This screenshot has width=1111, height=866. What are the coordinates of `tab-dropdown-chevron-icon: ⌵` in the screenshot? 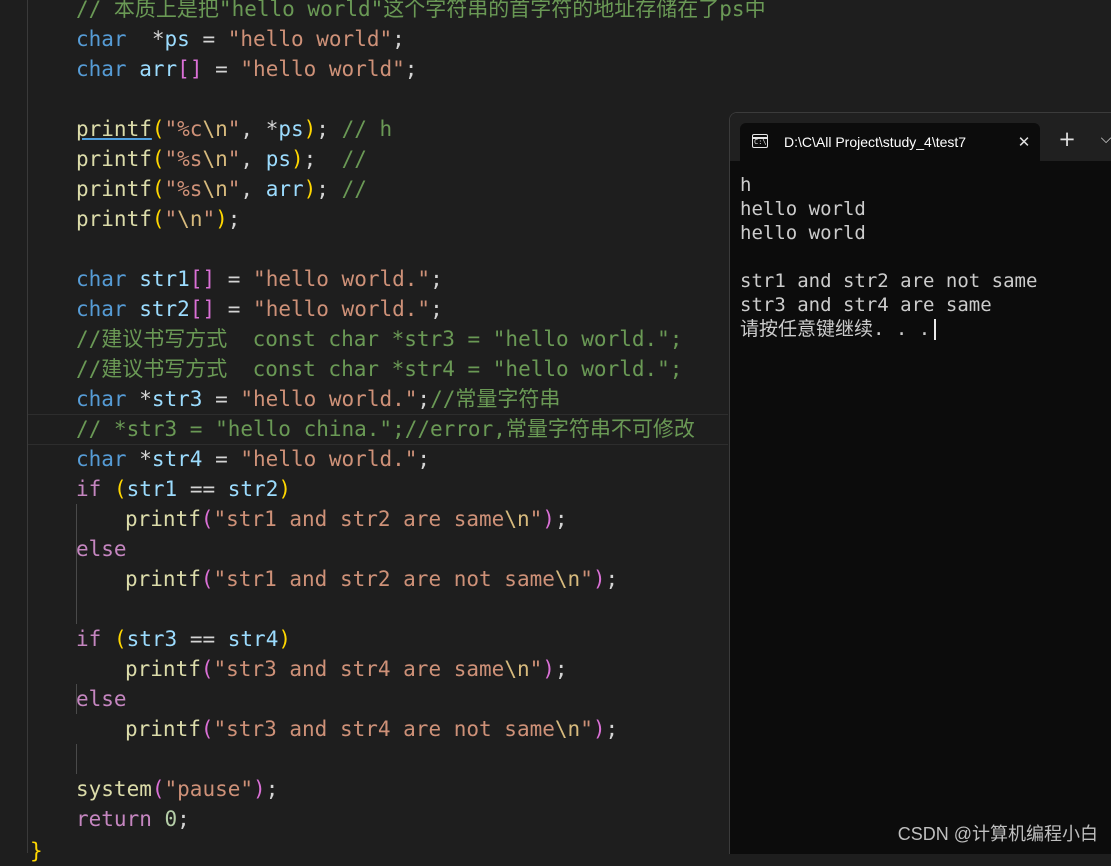 It's located at (1103, 139).